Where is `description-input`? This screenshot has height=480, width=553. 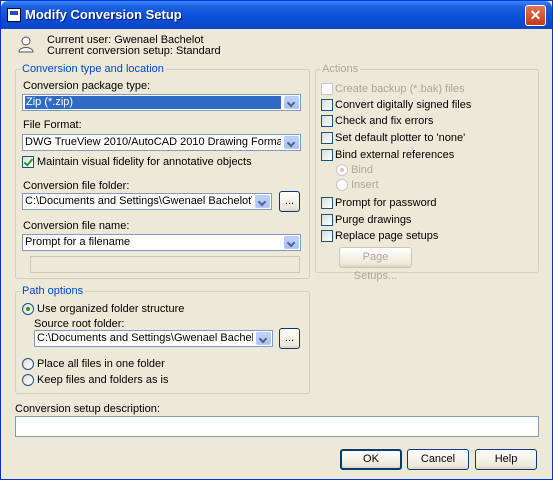
description-input is located at coordinates (277, 426).